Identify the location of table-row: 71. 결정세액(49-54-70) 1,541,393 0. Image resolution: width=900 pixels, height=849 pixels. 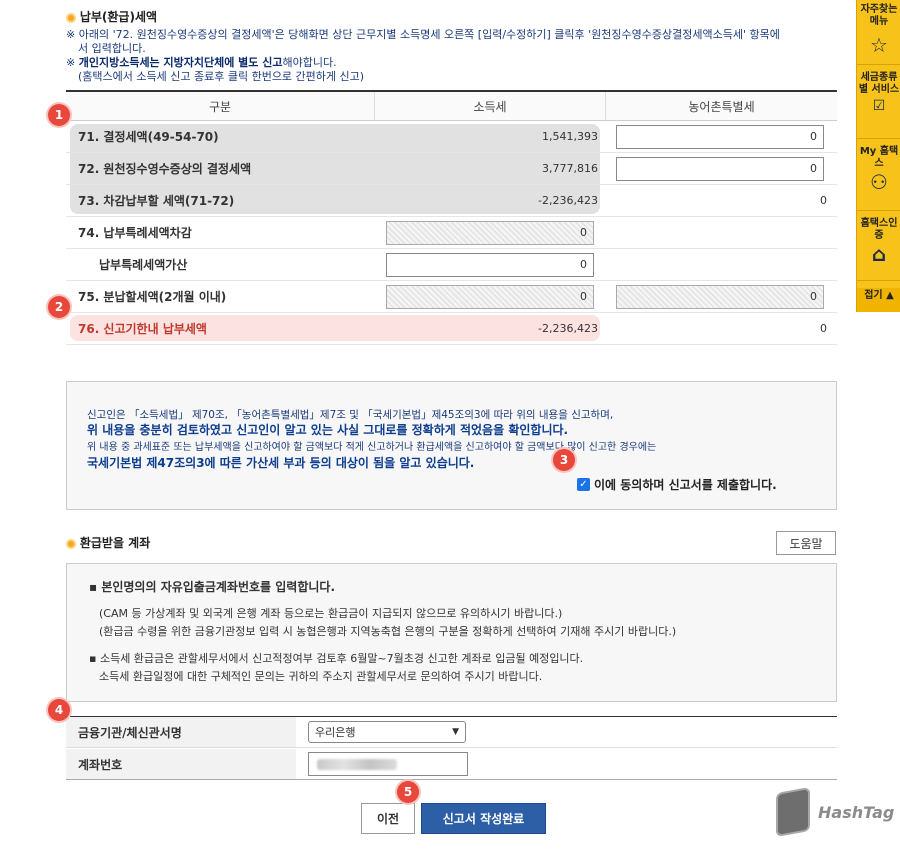
(451, 137).